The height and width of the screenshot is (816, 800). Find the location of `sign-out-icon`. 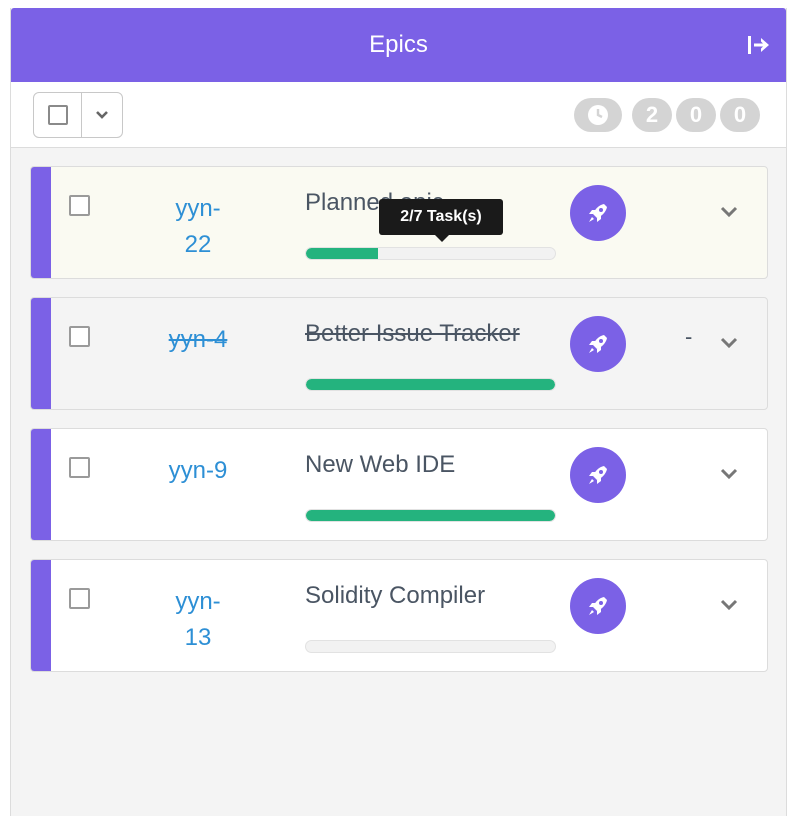

sign-out-icon is located at coordinates (759, 45).